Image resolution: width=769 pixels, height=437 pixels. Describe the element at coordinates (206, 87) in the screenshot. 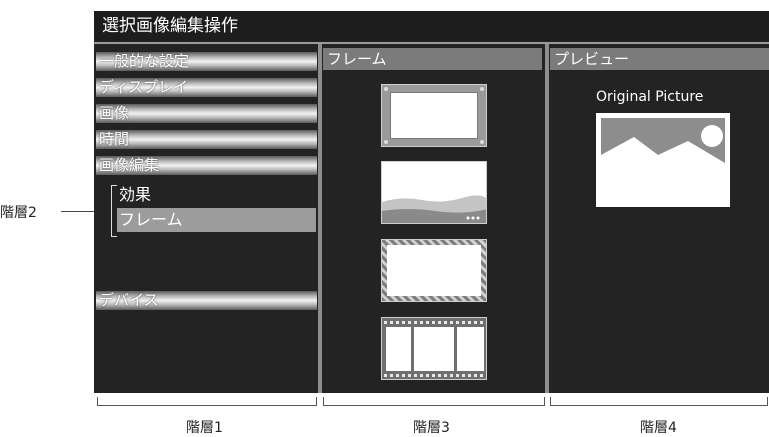

I see `menu-item-display: ディスプレイ` at that location.